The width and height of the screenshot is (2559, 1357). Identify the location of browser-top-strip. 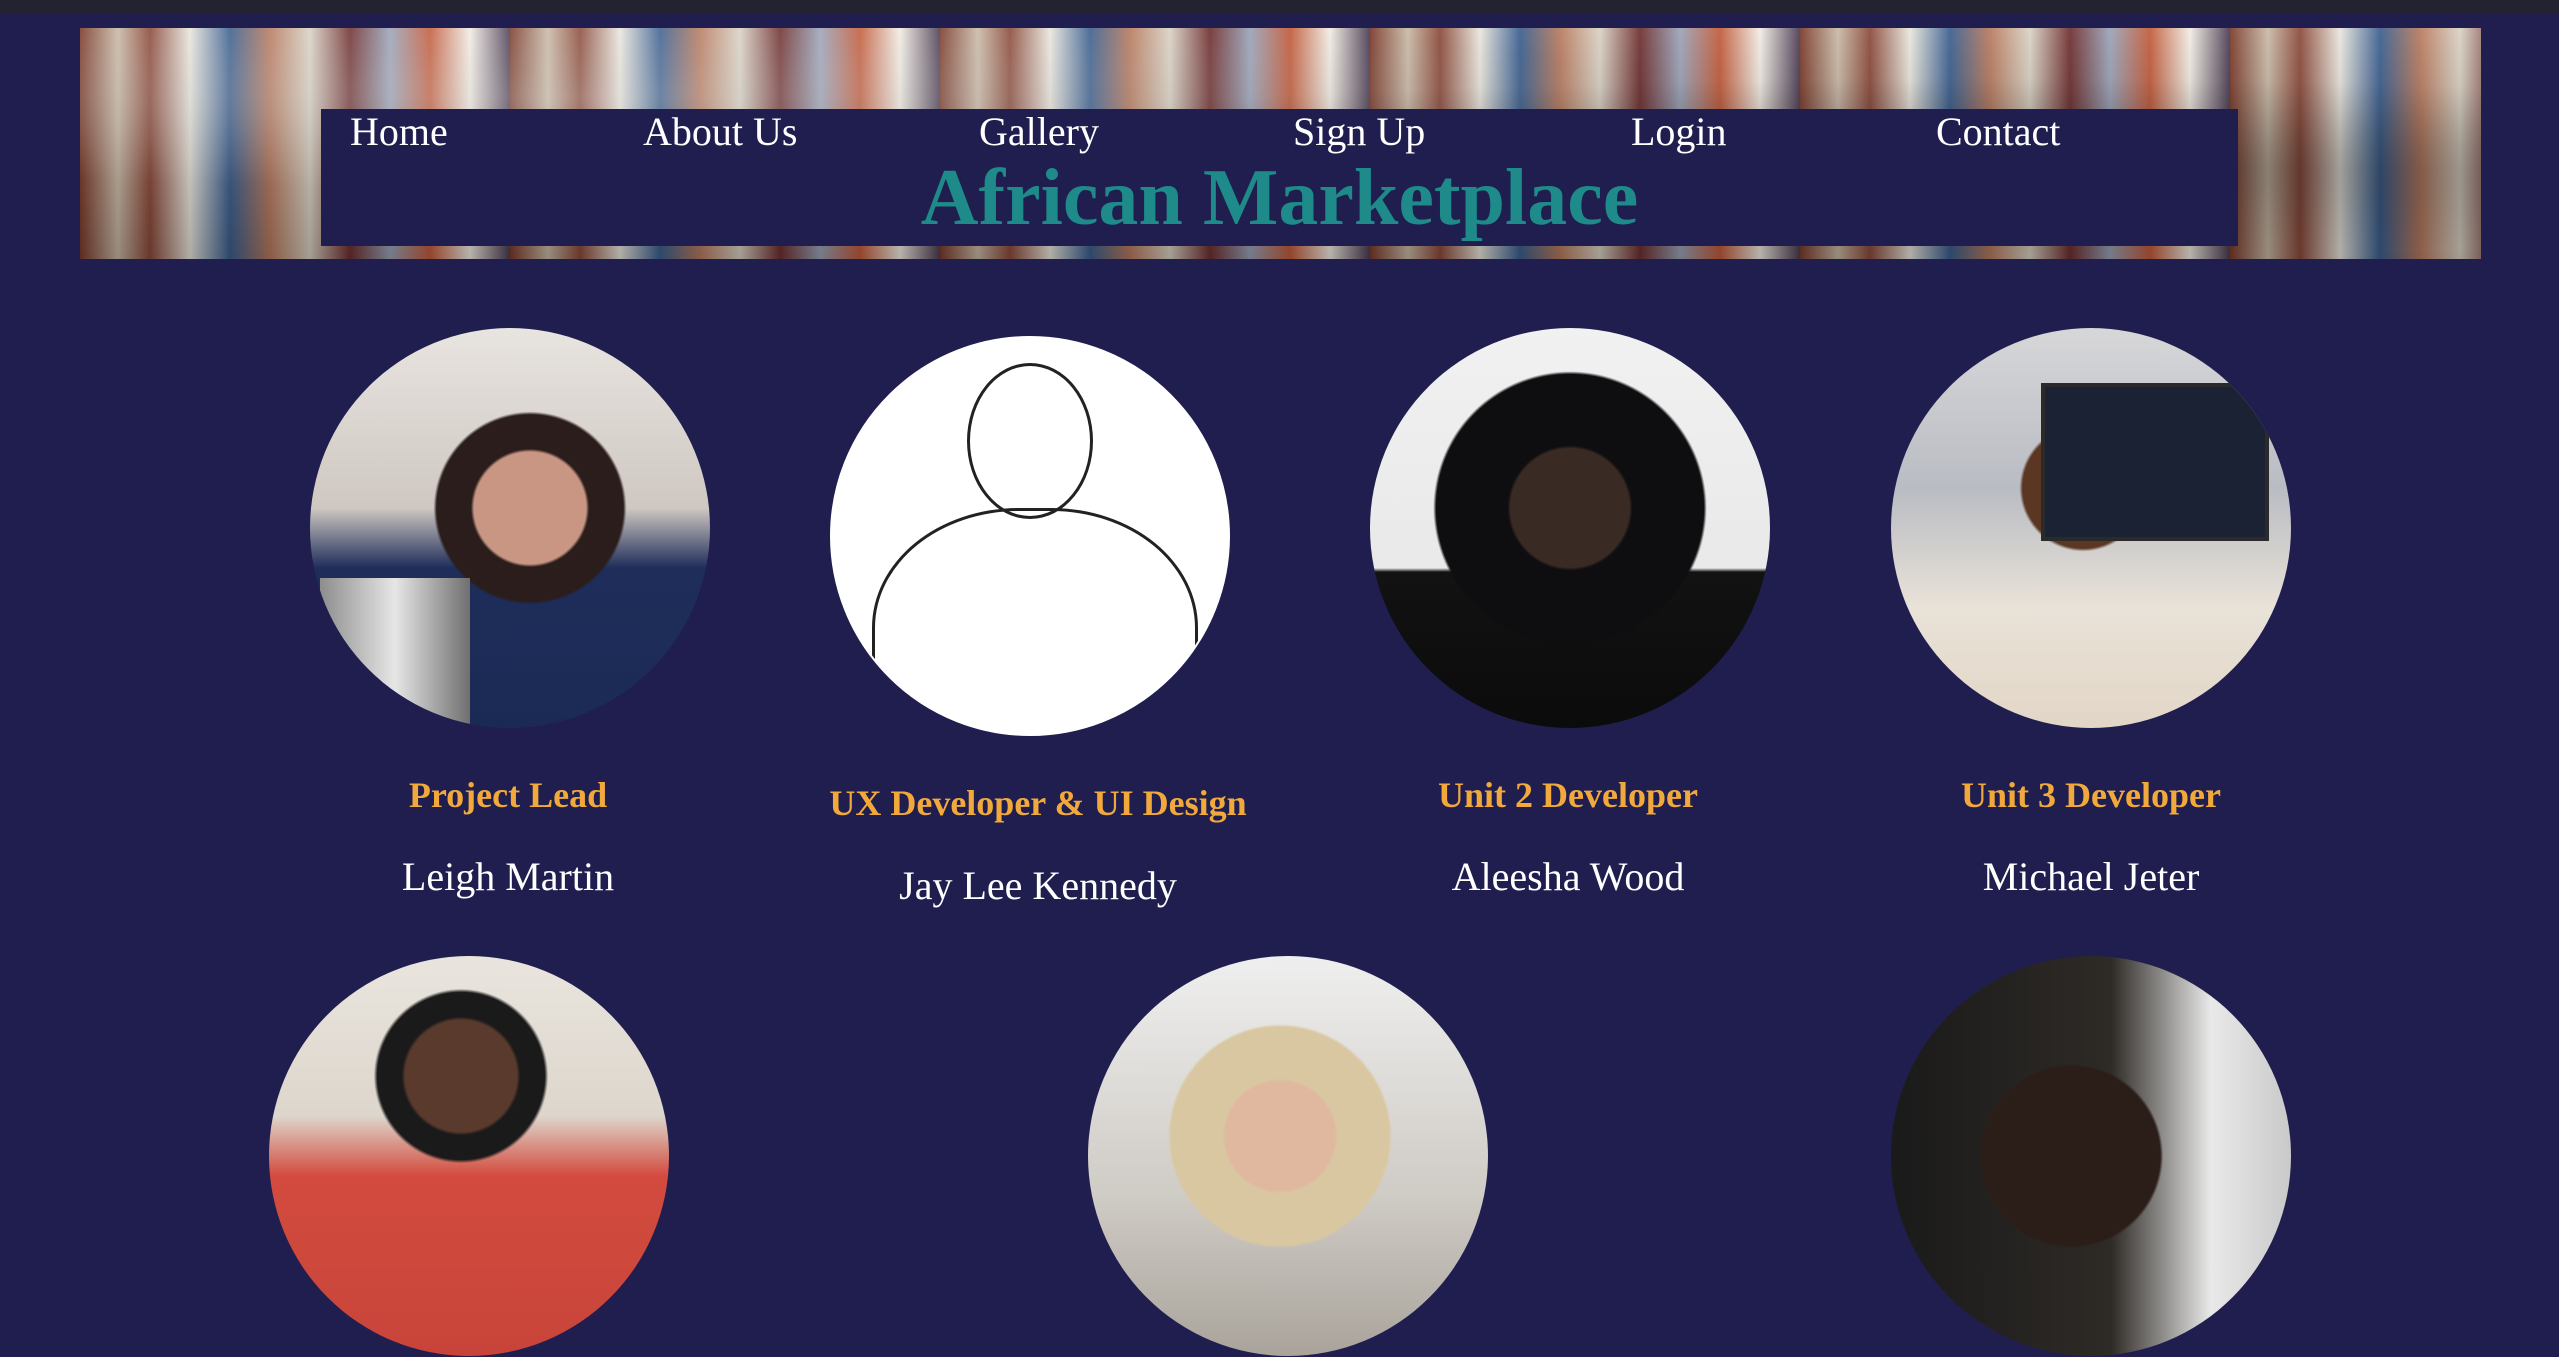
(1279, 7).